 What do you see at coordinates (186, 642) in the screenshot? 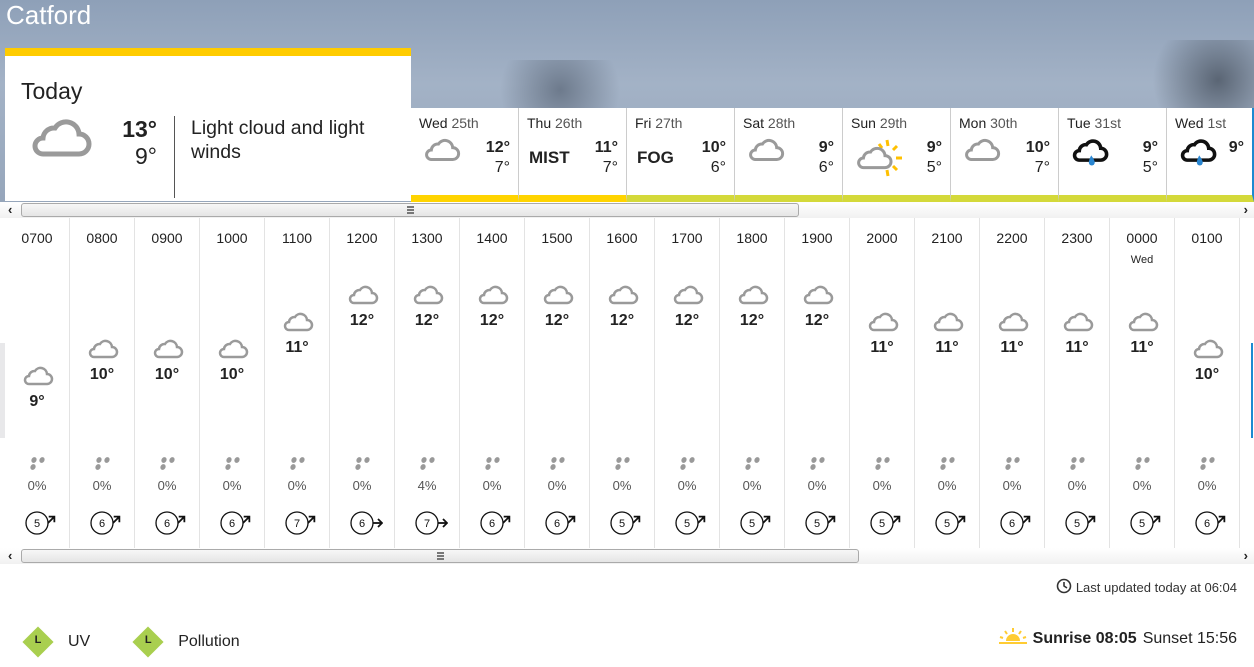
I see `pollution-badge: L Pollution` at bounding box center [186, 642].